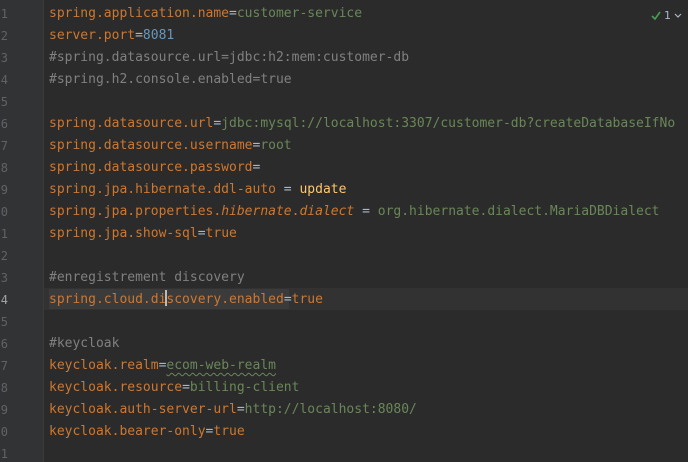 The height and width of the screenshot is (462, 688). Describe the element at coordinates (4, 278) in the screenshot. I see `line-number: 13` at that location.